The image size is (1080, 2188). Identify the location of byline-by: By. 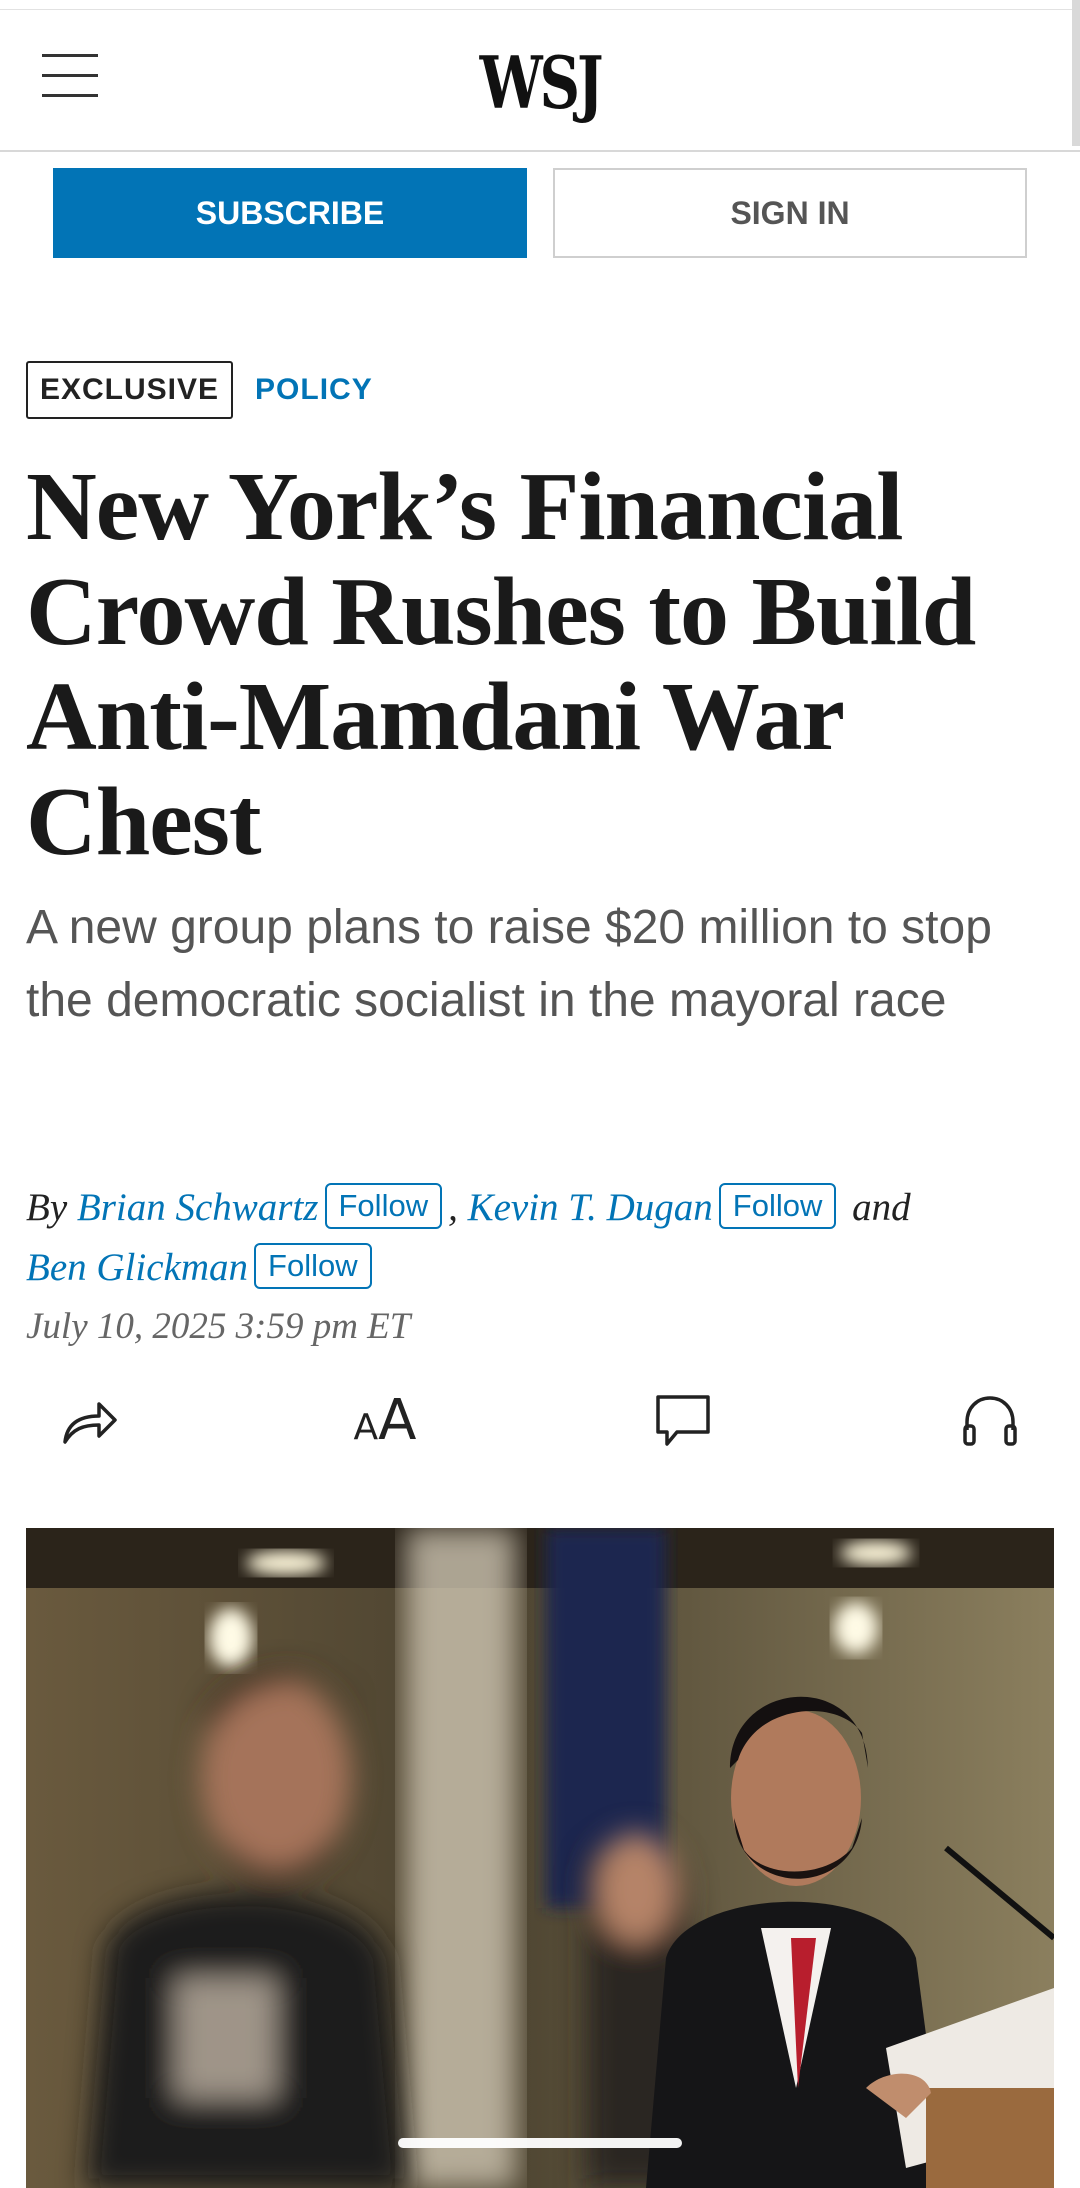
(47, 1207).